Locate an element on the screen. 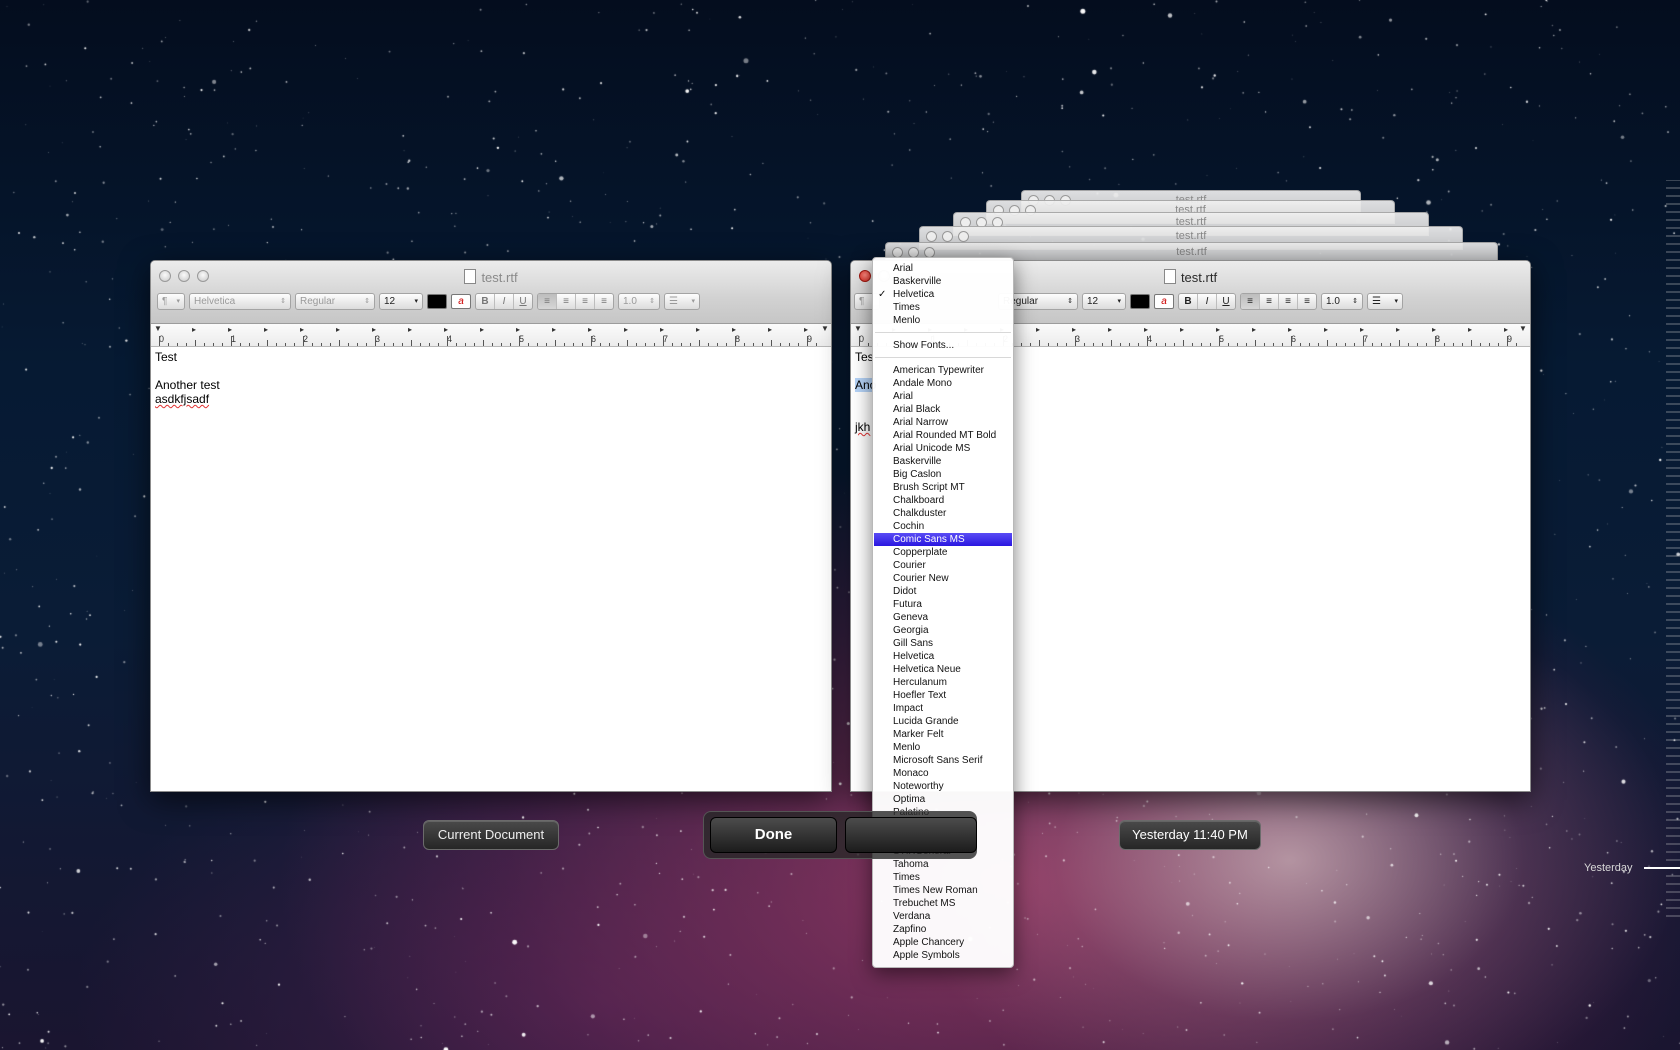 The image size is (1680, 1050). font-menu-item: Copperplate is located at coordinates (953, 552).